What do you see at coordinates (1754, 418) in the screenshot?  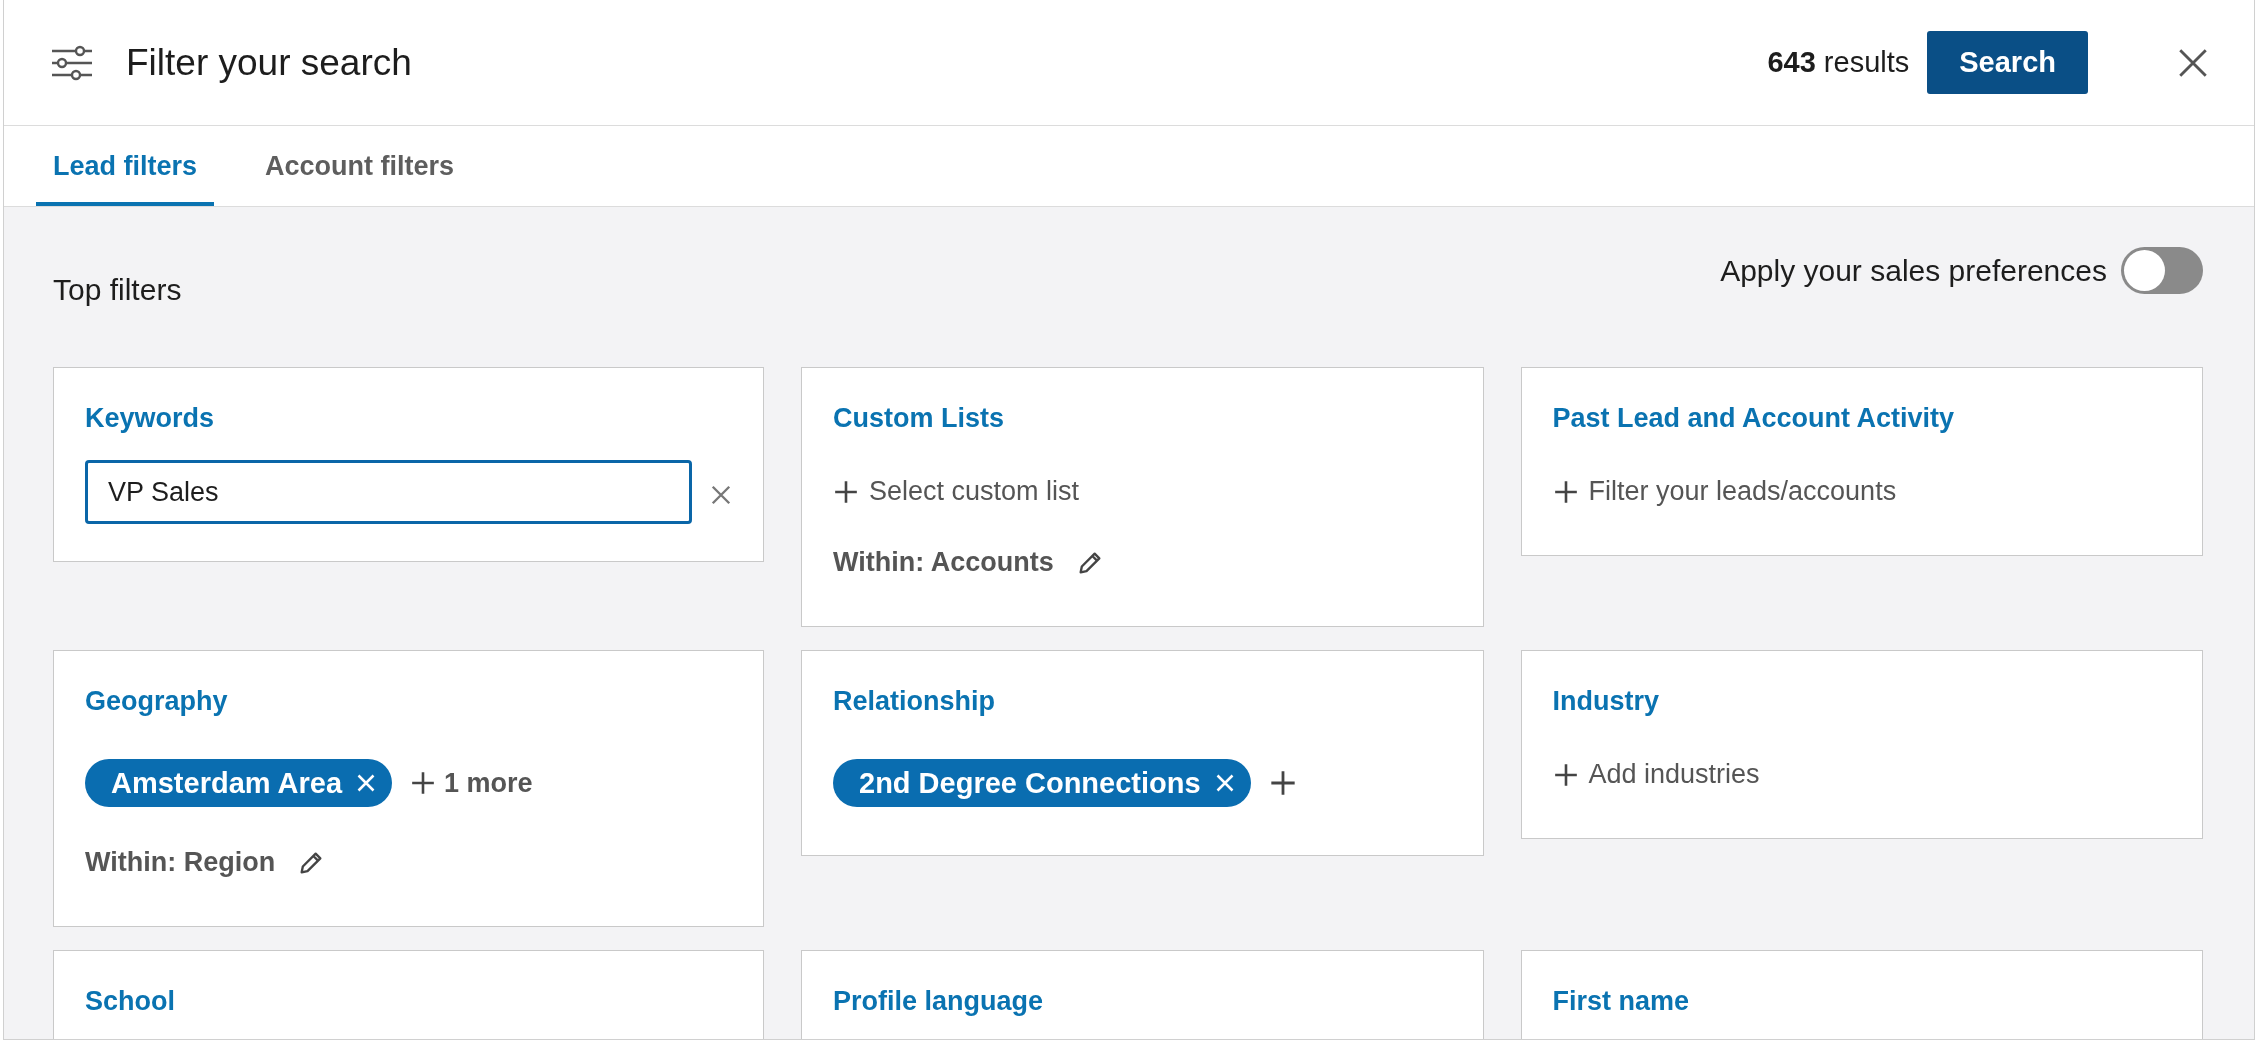 I see `card-title: Past Lead and Account Activity` at bounding box center [1754, 418].